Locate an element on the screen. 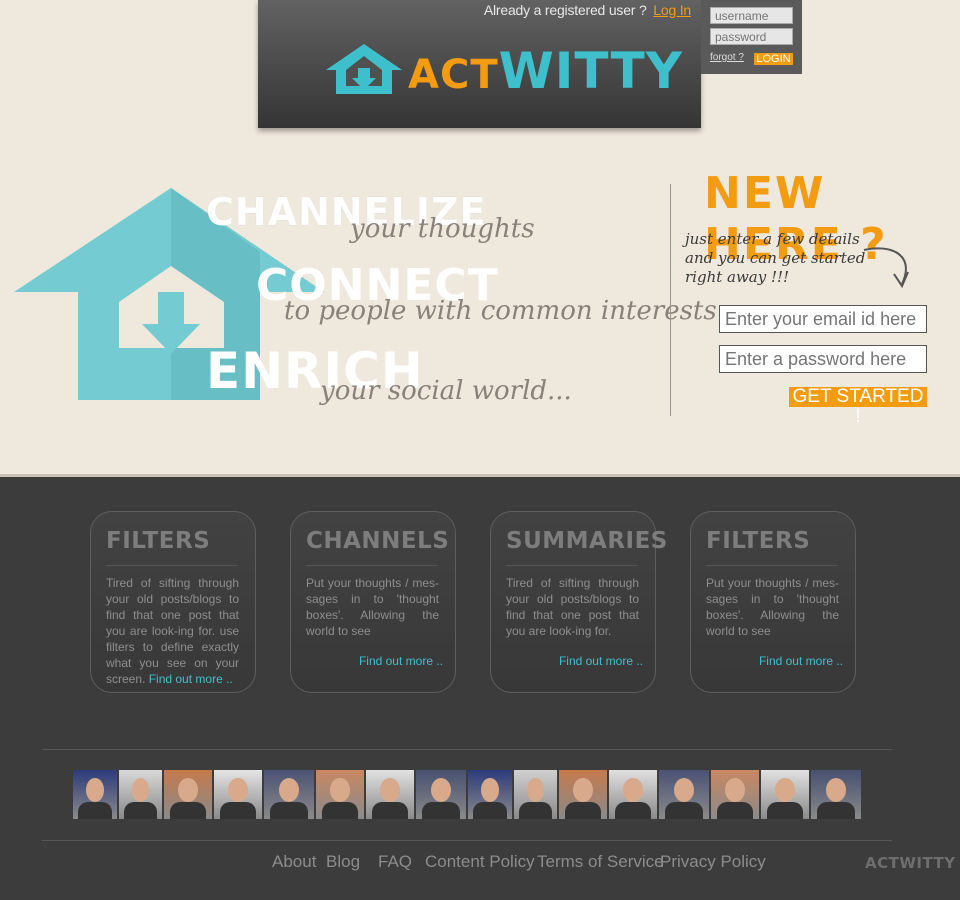 The image size is (960, 900). already-registered-text: Already a registered user ? Log In is located at coordinates (587, 10).